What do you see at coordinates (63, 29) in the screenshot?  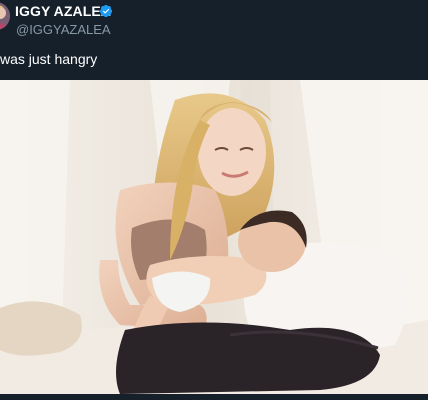 I see `handle: @IGGYAZALEA` at bounding box center [63, 29].